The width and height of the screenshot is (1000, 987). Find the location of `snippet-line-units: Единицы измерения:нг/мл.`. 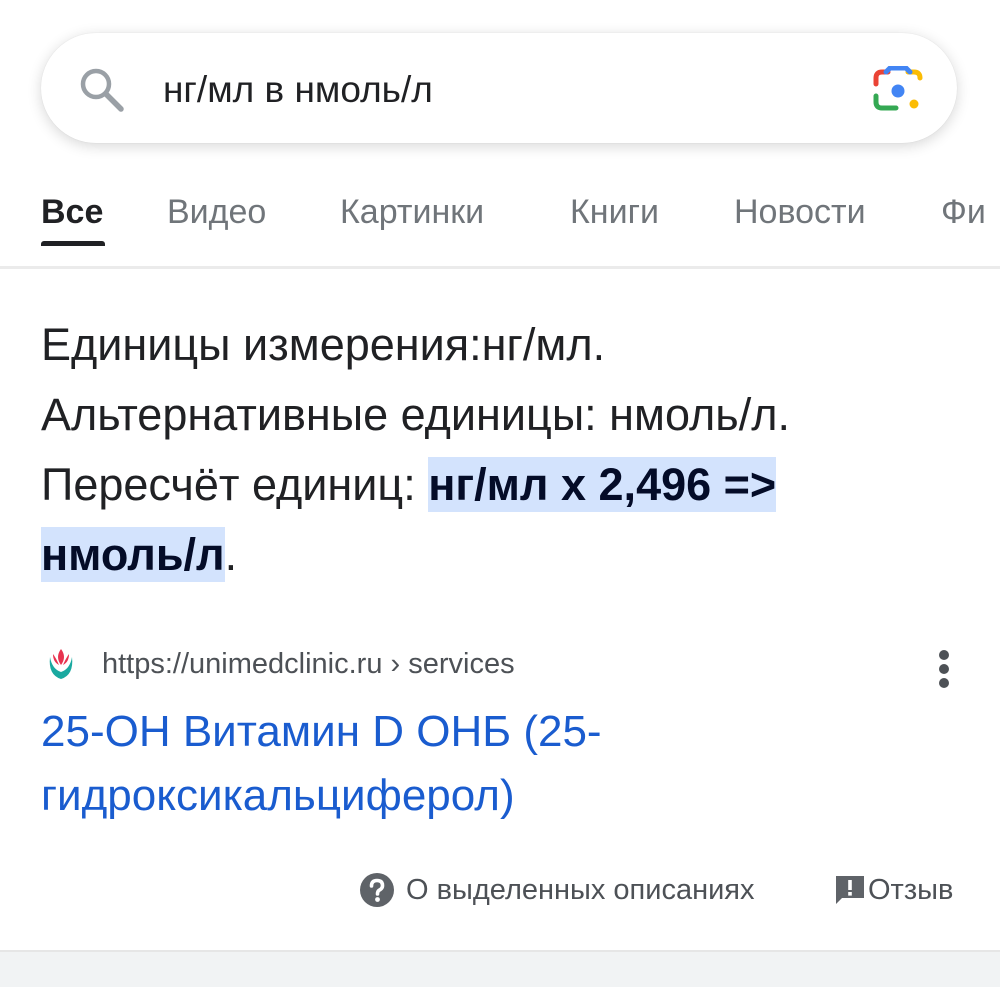

snippet-line-units: Единицы измерения:нг/мл. is located at coordinates (323, 344).